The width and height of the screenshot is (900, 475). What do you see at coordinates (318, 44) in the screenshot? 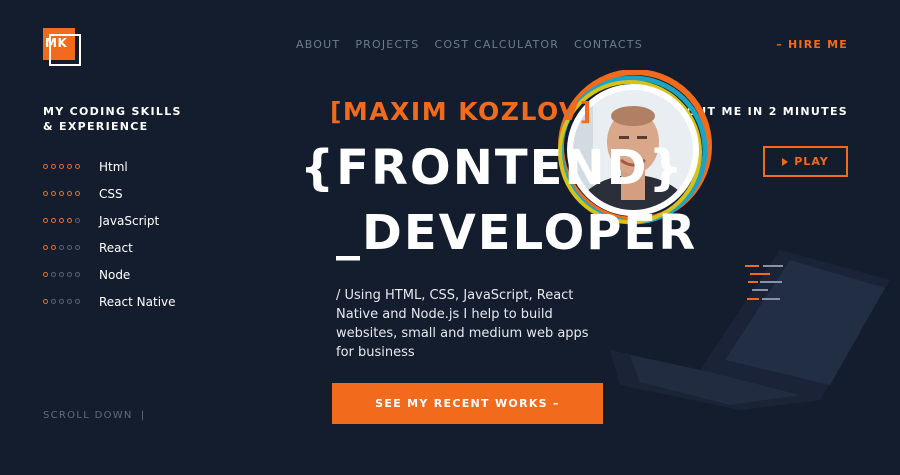
I see `nav-about: ABOUT` at bounding box center [318, 44].